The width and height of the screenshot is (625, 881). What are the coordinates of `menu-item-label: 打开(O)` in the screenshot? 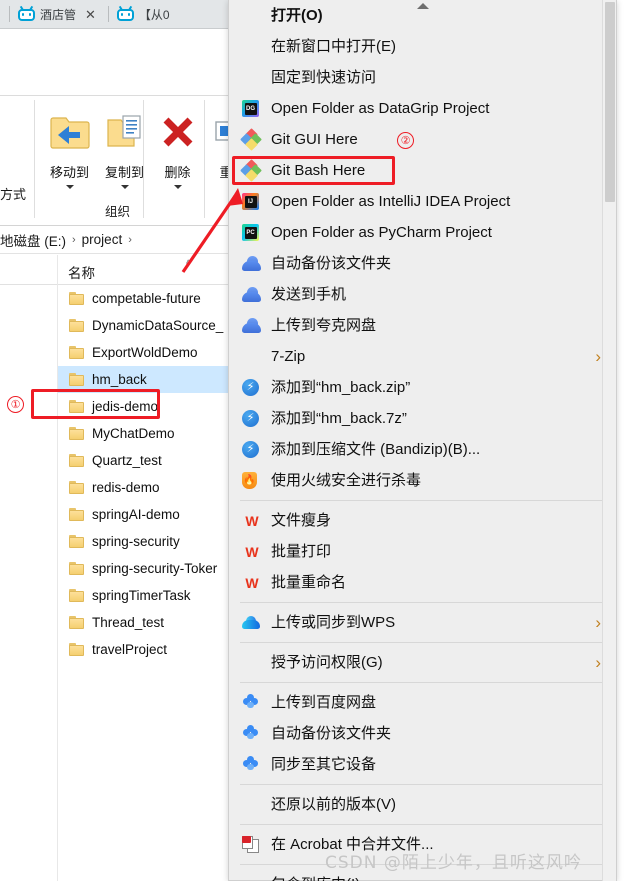 It's located at (297, 15).